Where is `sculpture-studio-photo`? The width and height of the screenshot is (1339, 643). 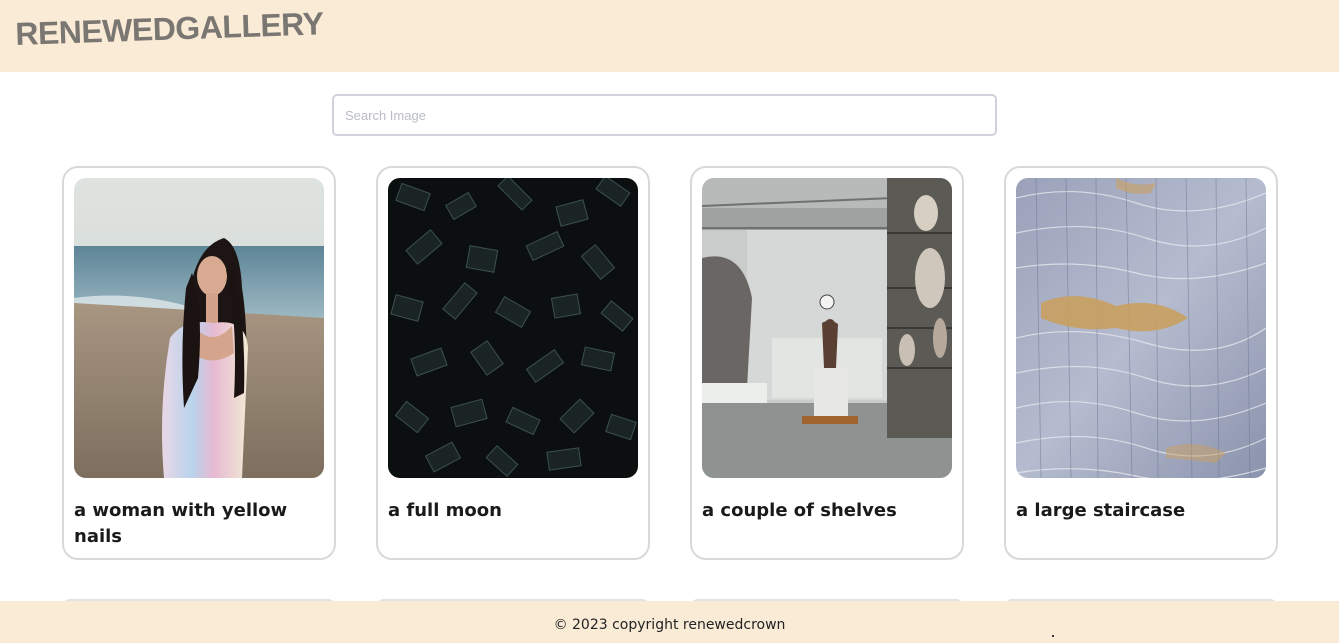 sculpture-studio-photo is located at coordinates (827, 328).